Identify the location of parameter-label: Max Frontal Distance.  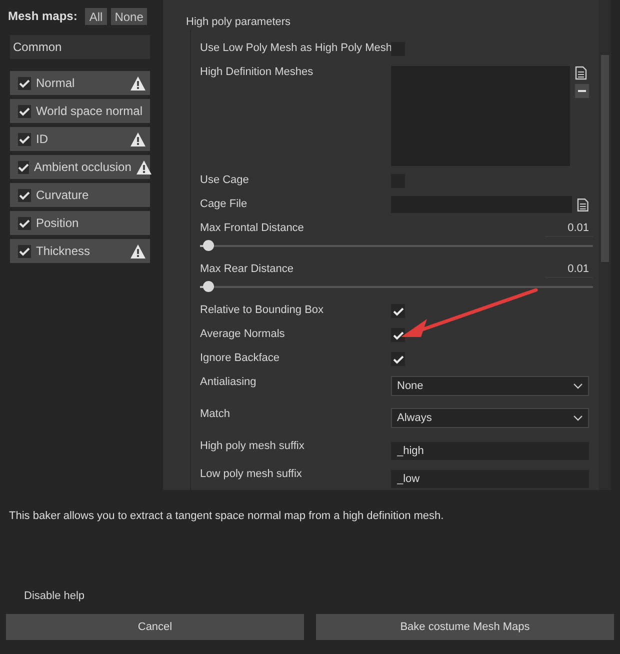
(252, 228).